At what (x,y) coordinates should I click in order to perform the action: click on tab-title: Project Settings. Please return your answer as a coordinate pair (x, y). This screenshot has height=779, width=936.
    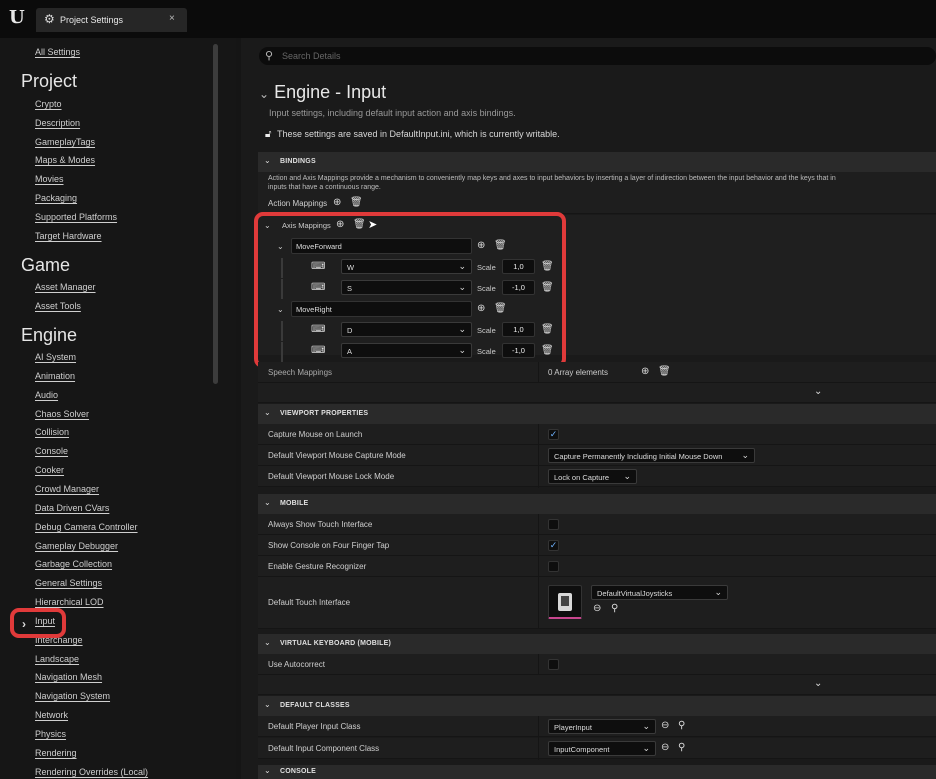
    Looking at the image, I should click on (92, 20).